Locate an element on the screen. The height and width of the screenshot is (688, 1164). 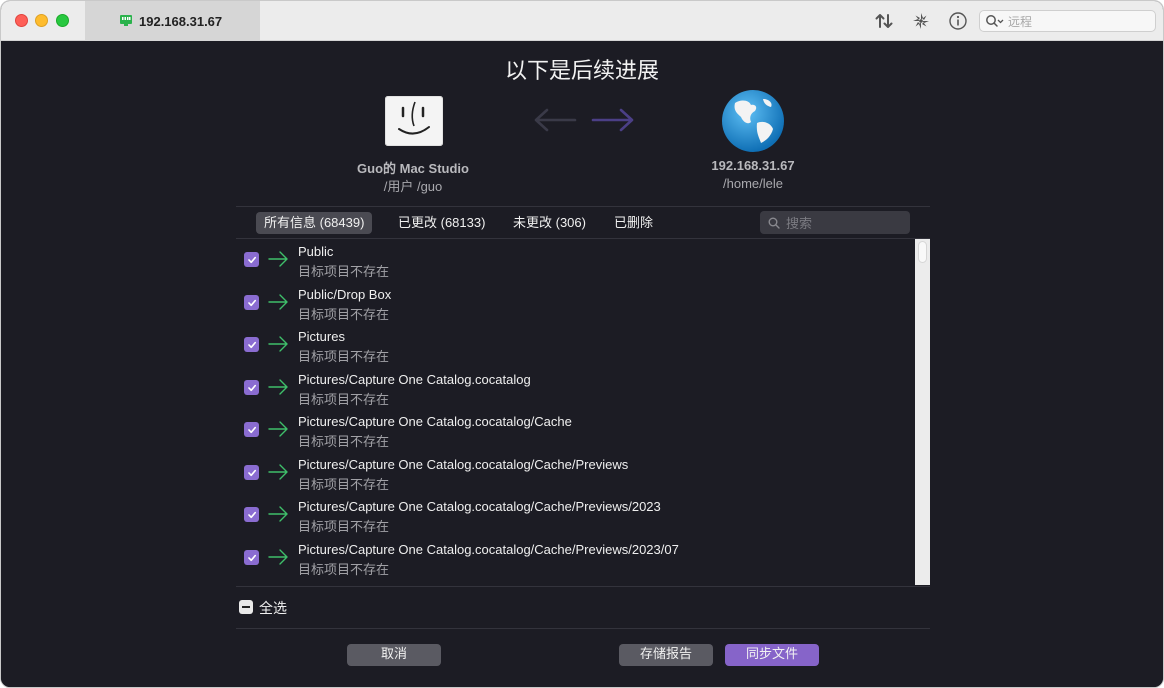
filter-unchanged: 未更改 (306) is located at coordinates (549, 223).